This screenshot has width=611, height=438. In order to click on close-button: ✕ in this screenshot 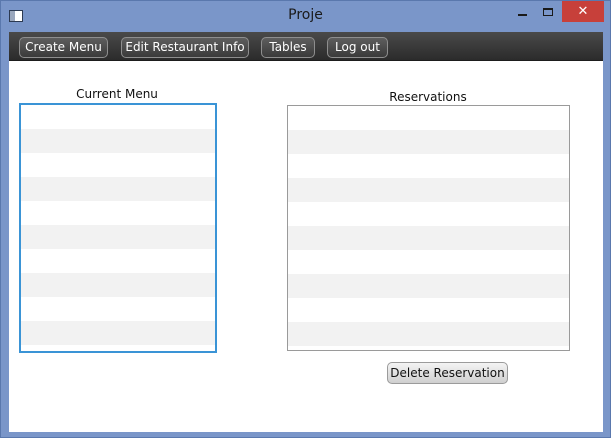, I will do `click(583, 11)`.